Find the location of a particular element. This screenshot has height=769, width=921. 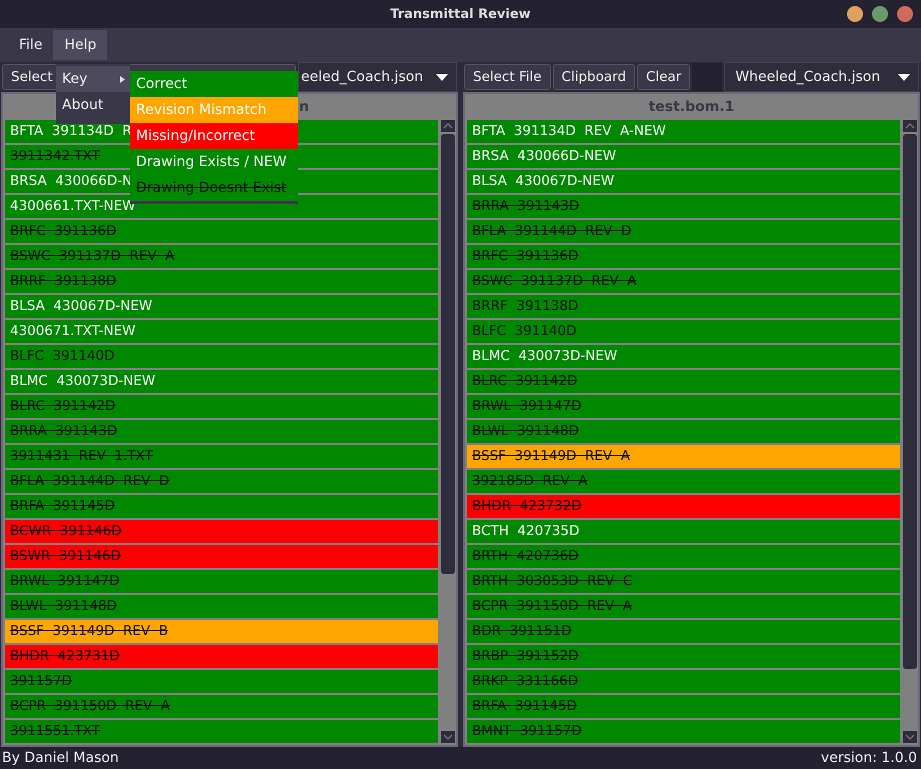

author-label: By Daniel Mason is located at coordinates (60, 758).